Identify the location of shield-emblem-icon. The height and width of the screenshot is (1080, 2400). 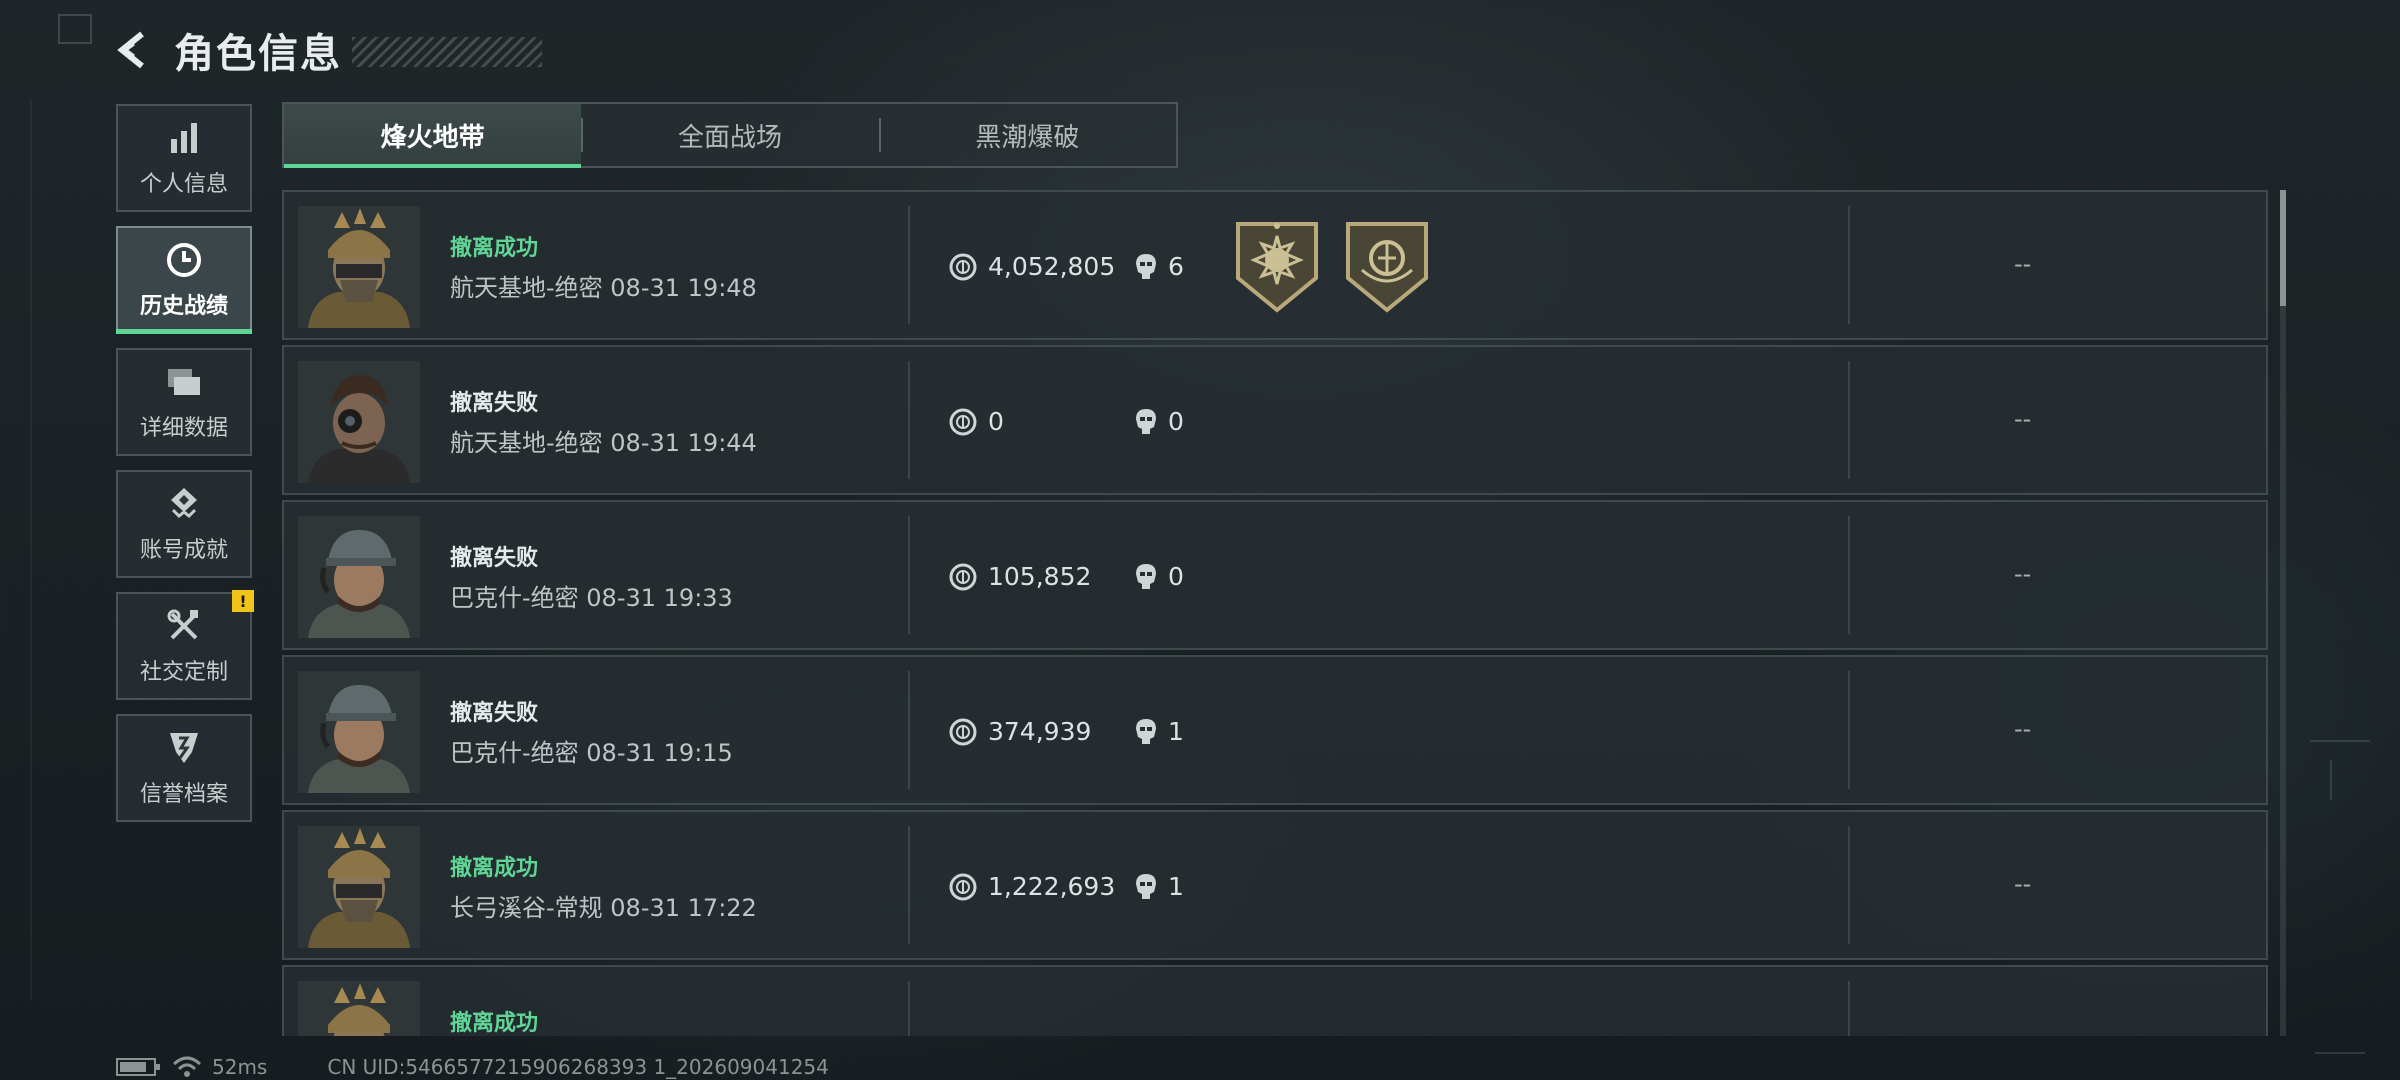
(184, 748).